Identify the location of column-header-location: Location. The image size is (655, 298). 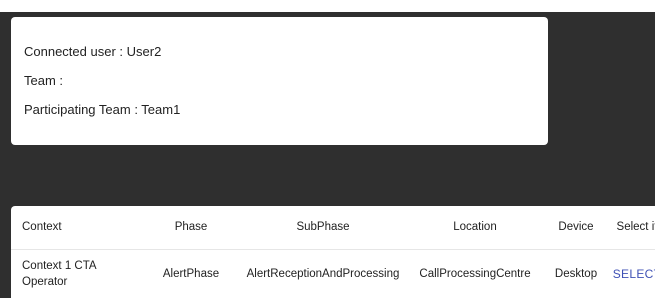
(475, 228).